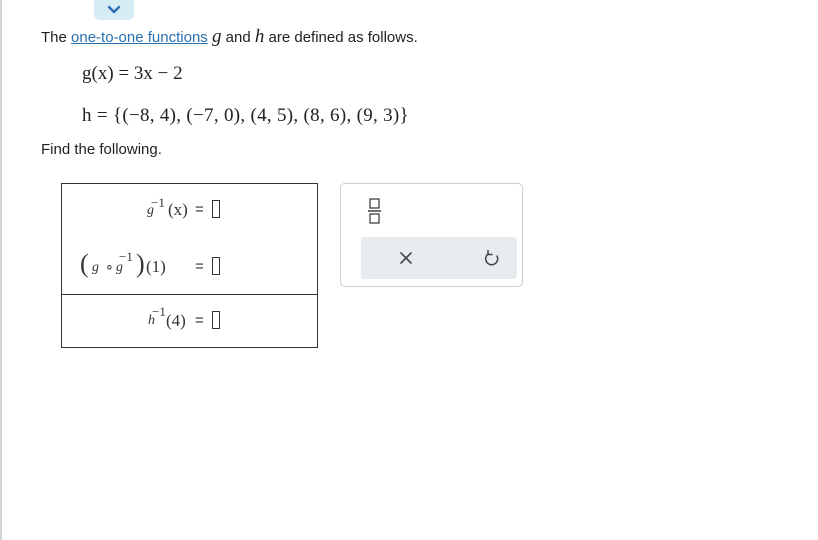 This screenshot has height=540, width=818. What do you see at coordinates (199, 209) in the screenshot?
I see `q1-equals: =` at bounding box center [199, 209].